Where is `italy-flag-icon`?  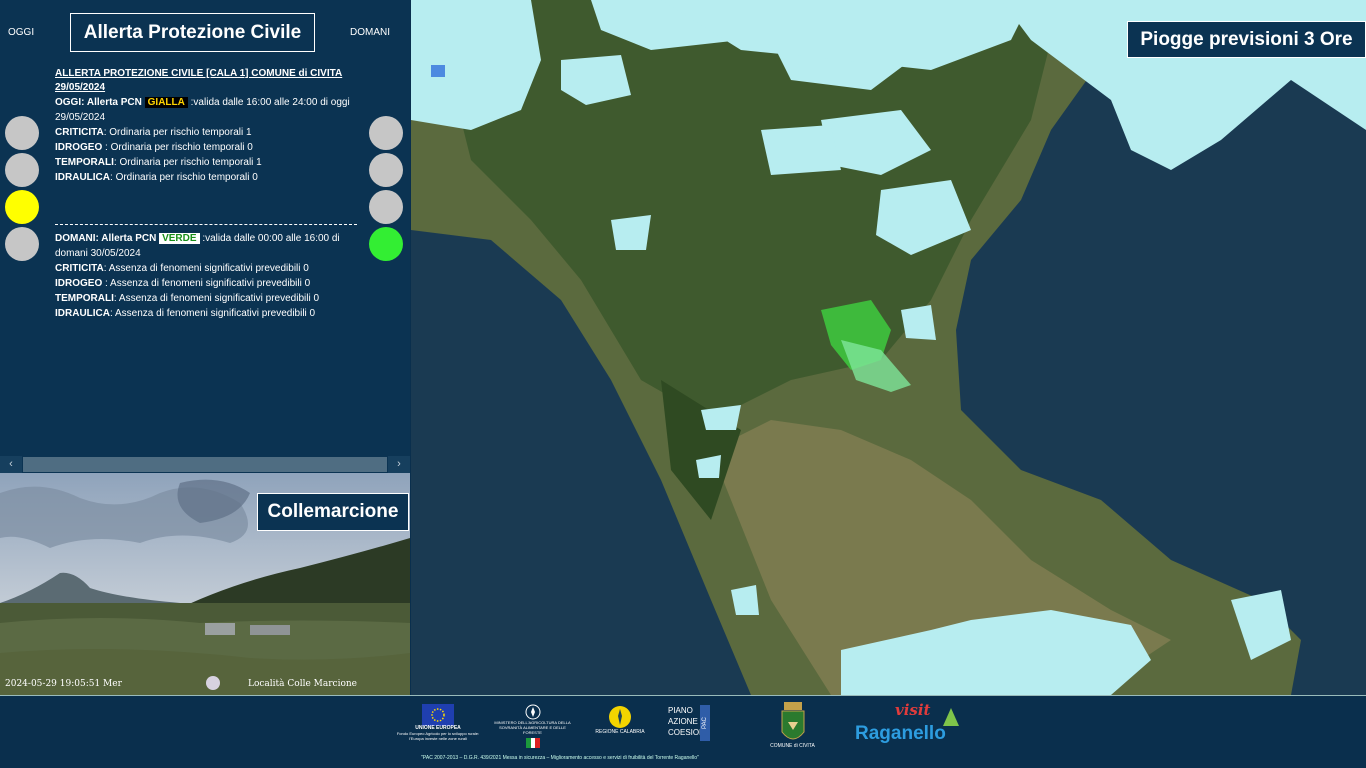
italy-flag-icon is located at coordinates (532, 743).